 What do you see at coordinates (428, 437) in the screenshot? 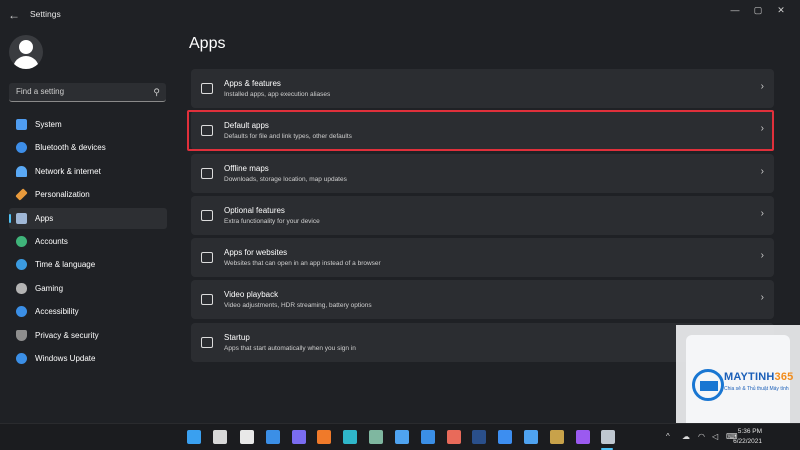
I see `mail-icon` at bounding box center [428, 437].